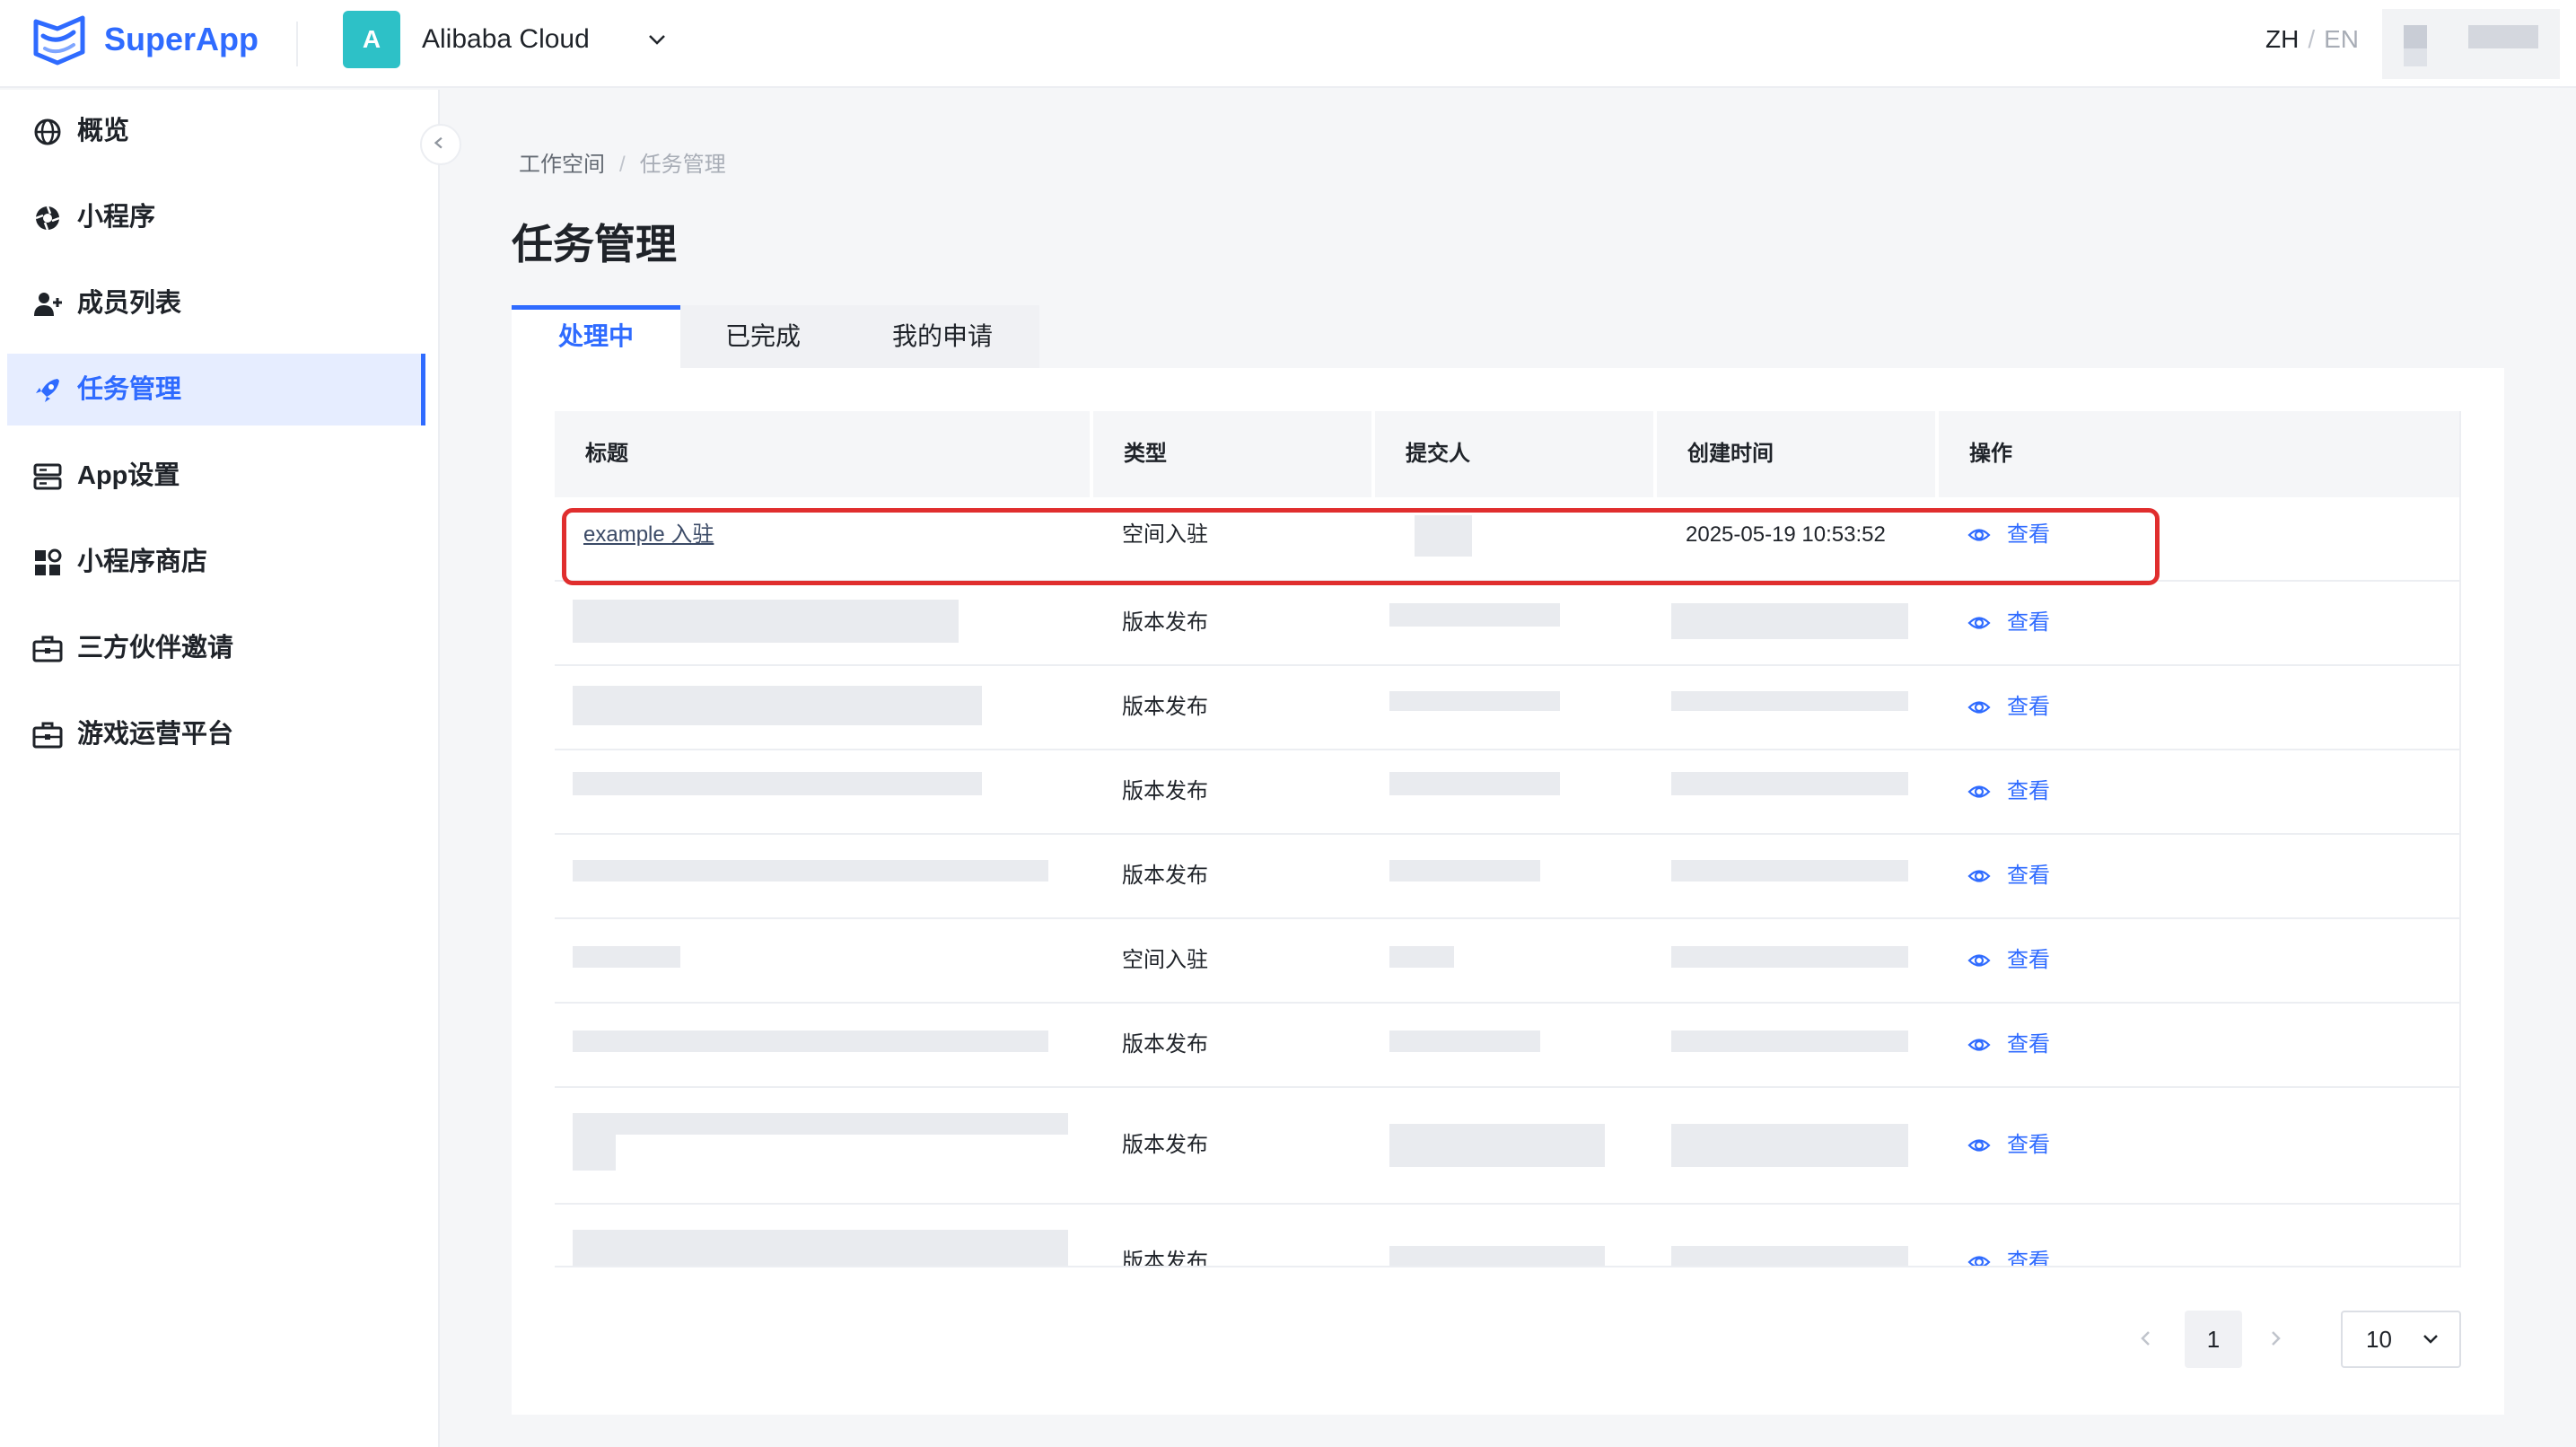  I want to click on breadcrumb: 工作空间 / 任务管理, so click(622, 165).